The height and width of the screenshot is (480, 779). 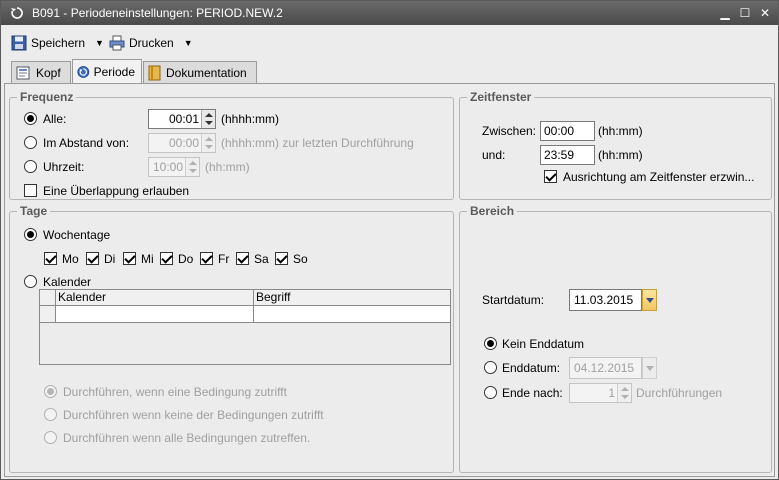 I want to click on toolbar: Speichern ▼ Drucken ▼, so click(x=389, y=43).